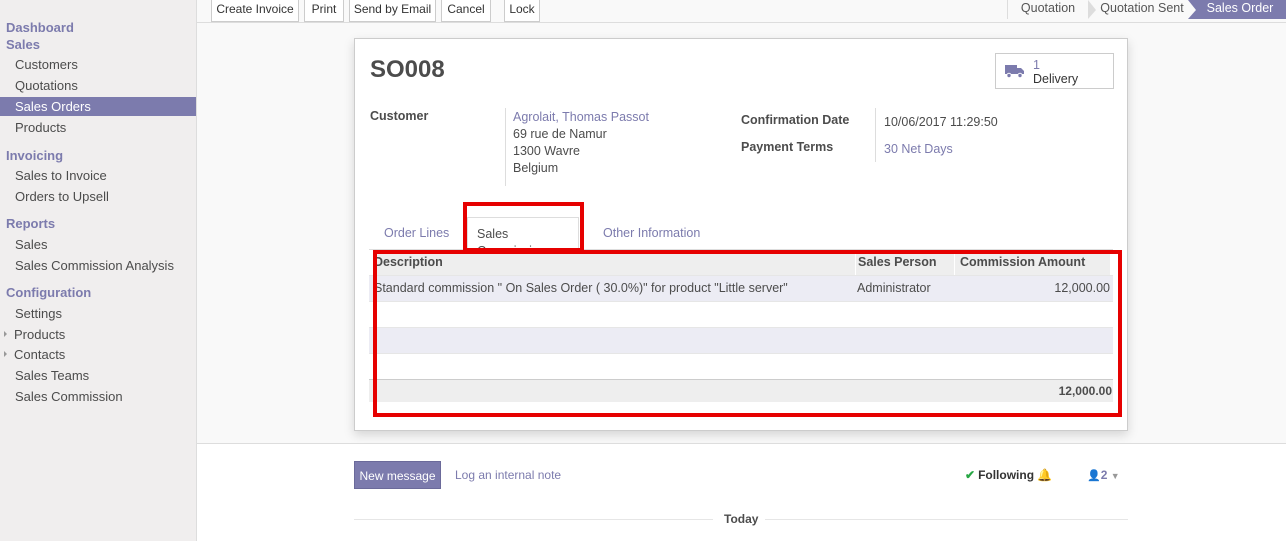  What do you see at coordinates (48, 292) in the screenshot?
I see `sidebar-section-configuration: Configuration` at bounding box center [48, 292].